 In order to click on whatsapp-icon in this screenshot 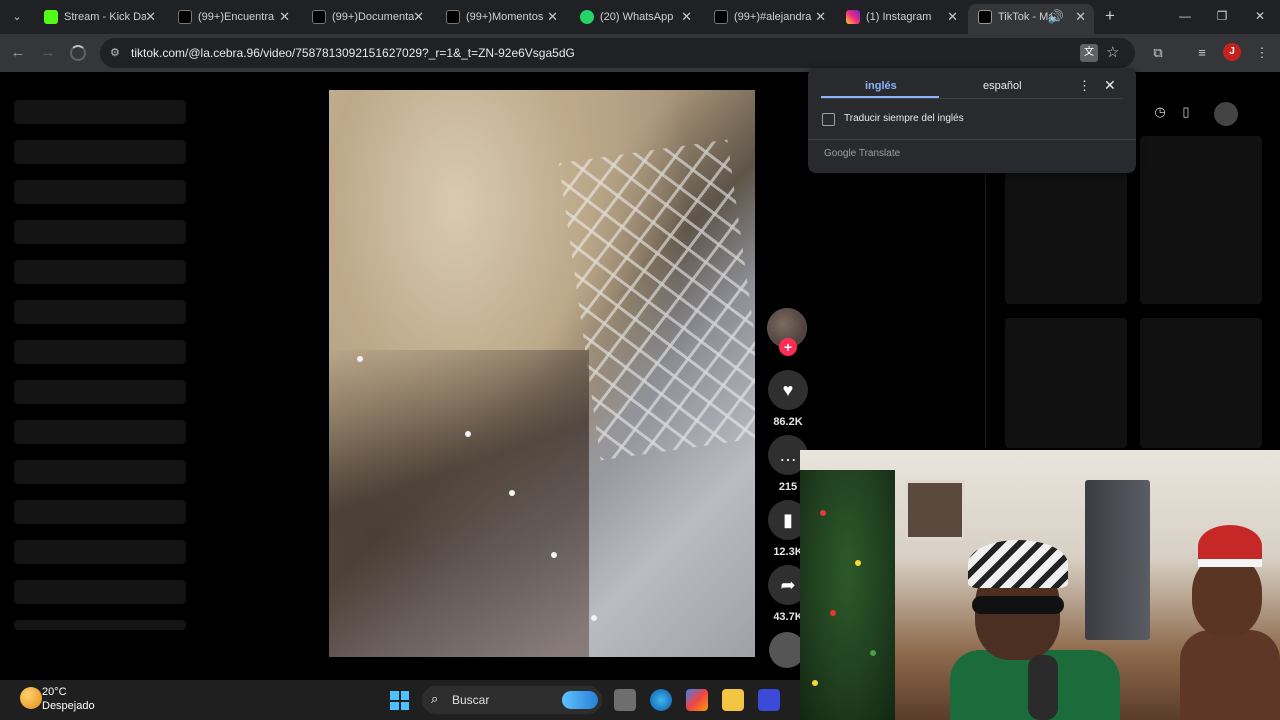, I will do `click(587, 17)`.